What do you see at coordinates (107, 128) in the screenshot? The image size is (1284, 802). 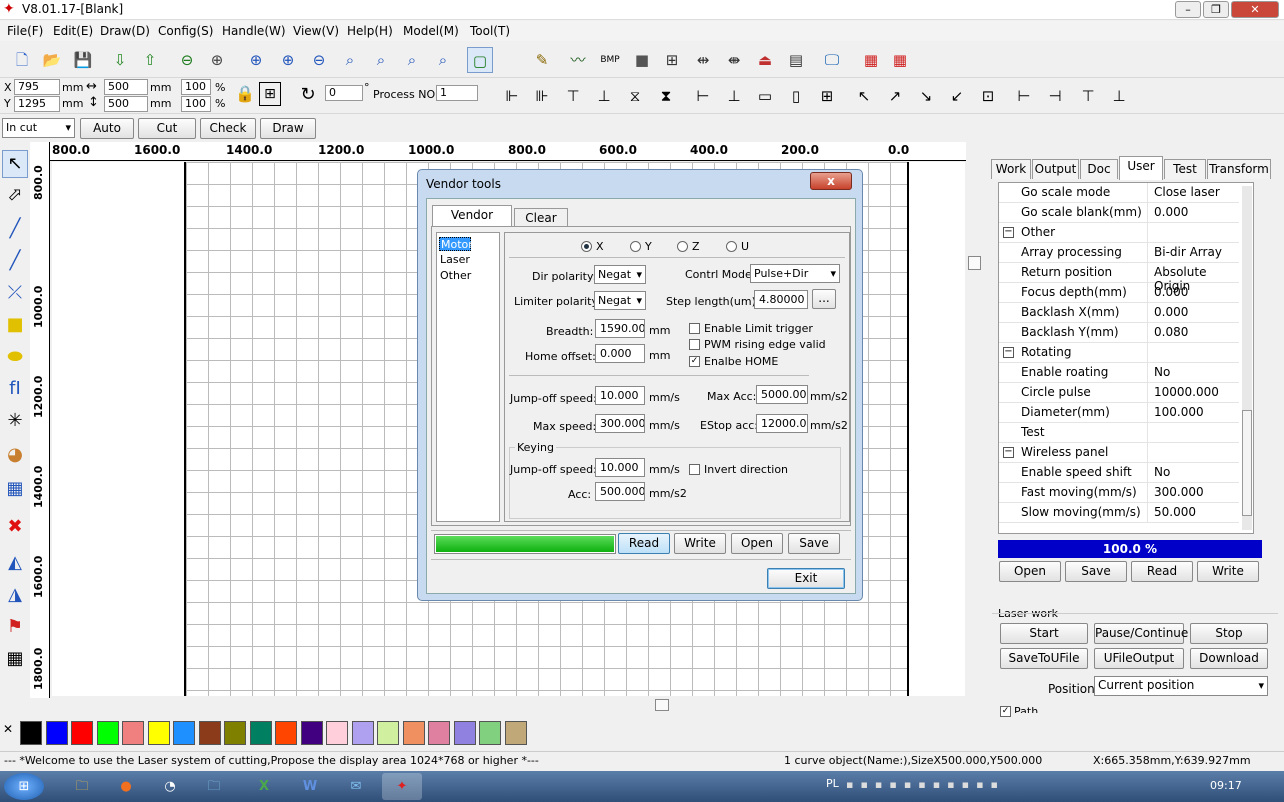 I see `auto-button: Auto` at bounding box center [107, 128].